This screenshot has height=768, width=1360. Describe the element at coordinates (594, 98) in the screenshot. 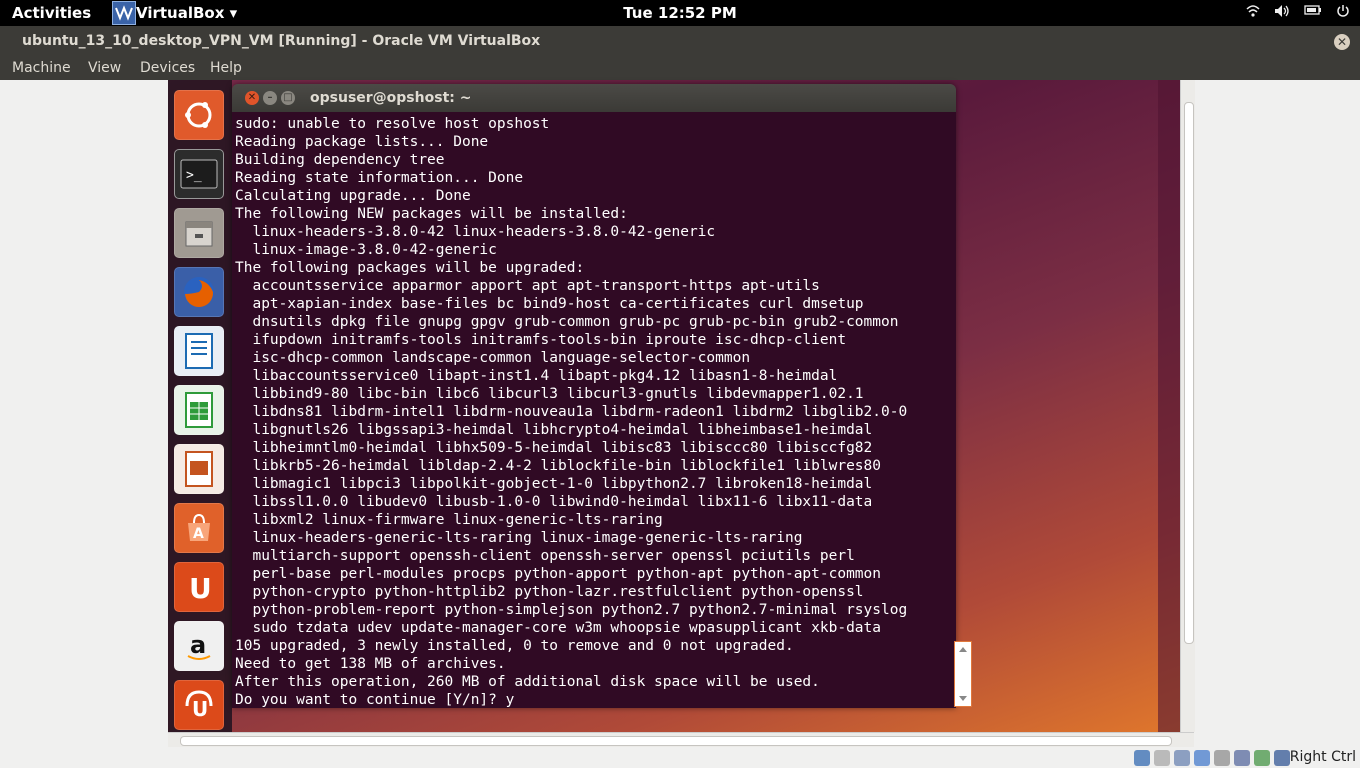

I see `terminal-titlebar: ✕ – □ opsuser@opshost: ~` at that location.